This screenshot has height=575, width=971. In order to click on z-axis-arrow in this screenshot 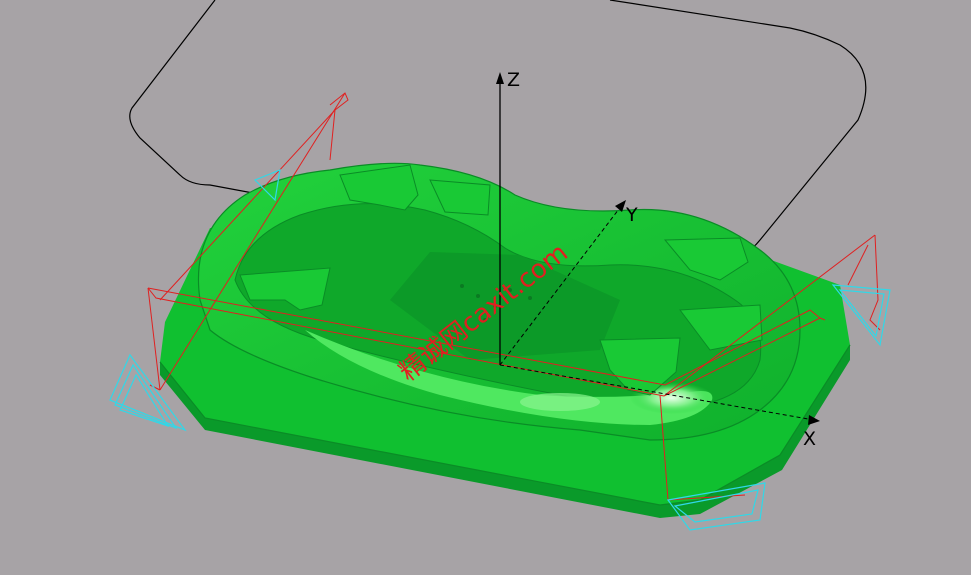, I will do `click(500, 78)`.